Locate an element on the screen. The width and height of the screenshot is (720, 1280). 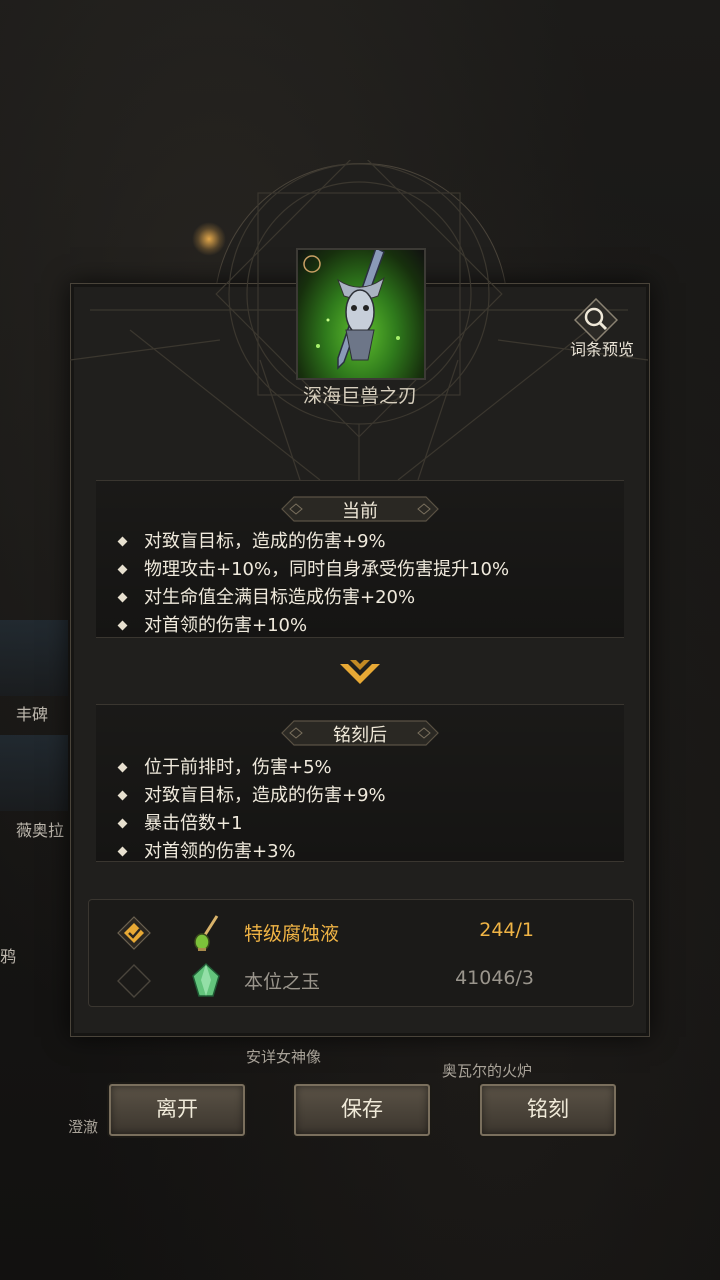
effect-line: 物理攻击+10%，同时自身承受伤害提升10% is located at coordinates (312, 570).